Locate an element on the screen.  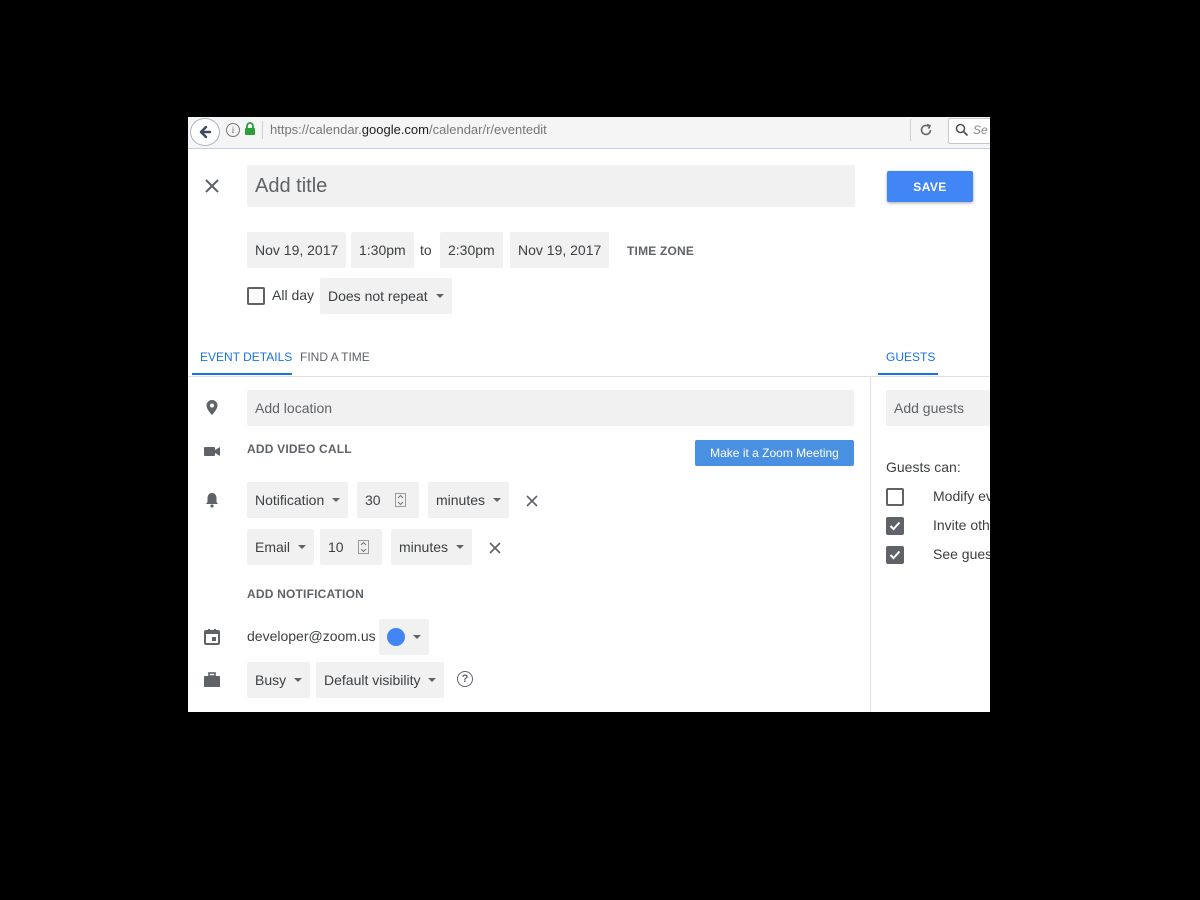
reload-button is located at coordinates (925, 130).